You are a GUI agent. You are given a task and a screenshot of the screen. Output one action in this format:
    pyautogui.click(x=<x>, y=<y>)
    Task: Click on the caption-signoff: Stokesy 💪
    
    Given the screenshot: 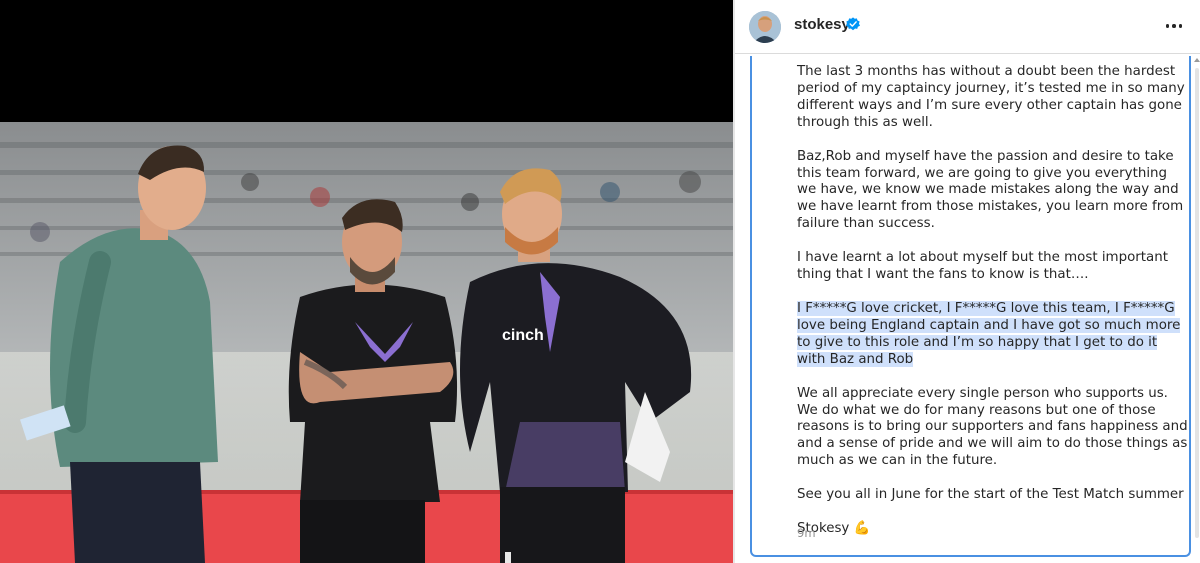 What is the action you would take?
    pyautogui.click(x=834, y=529)
    